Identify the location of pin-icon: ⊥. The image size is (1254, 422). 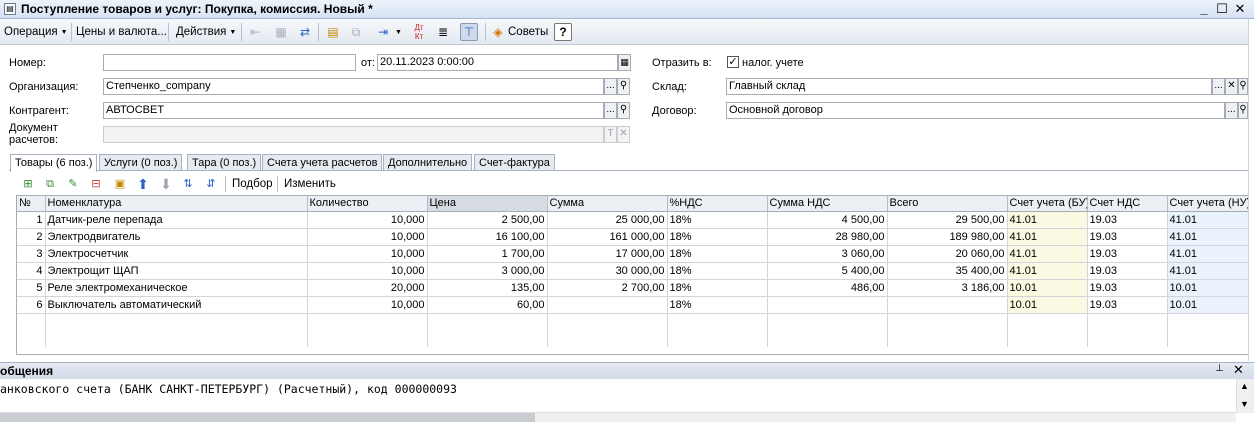
(1219, 368).